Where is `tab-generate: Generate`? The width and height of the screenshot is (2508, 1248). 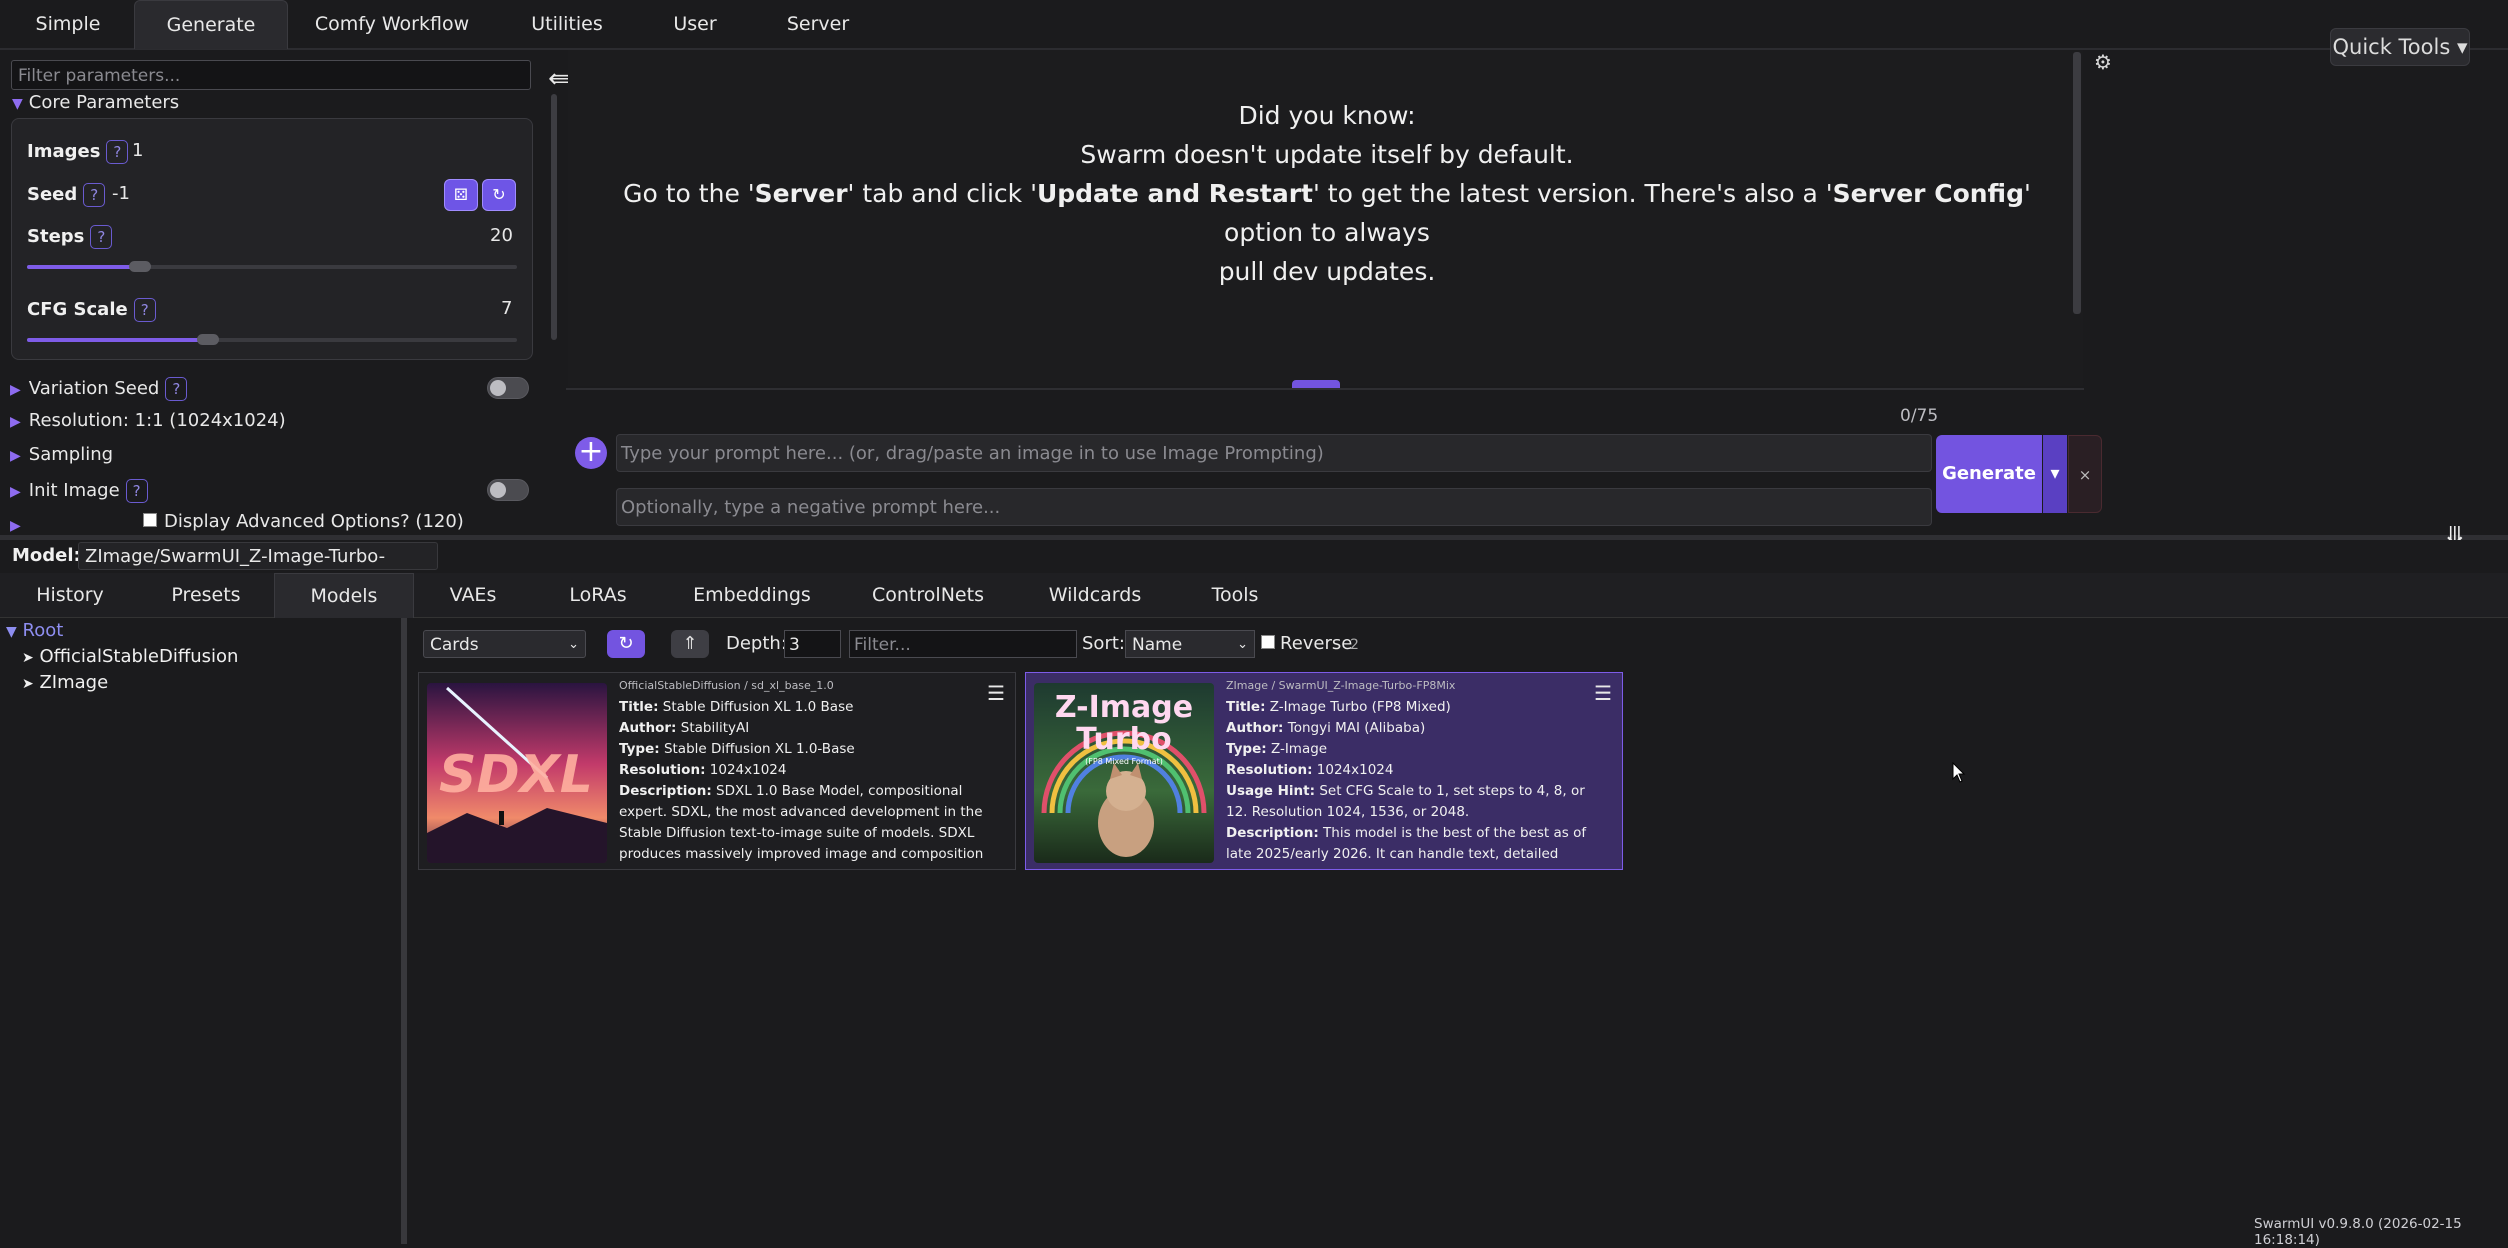 tab-generate: Generate is located at coordinates (211, 24).